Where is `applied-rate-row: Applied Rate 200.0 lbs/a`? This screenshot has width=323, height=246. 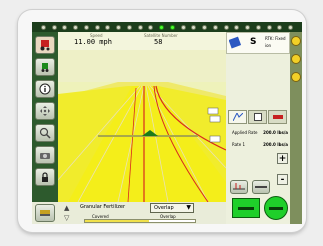 applied-rate-row: Applied Rate 200.0 lbs/a is located at coordinates (260, 132).